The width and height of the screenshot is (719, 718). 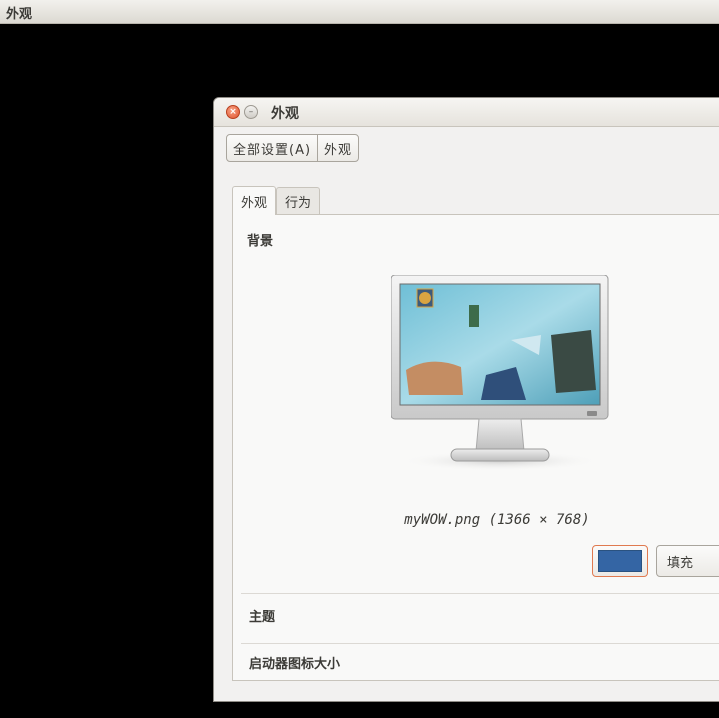 I want to click on wallpaper-filename: myWOW.png (1366 × 768), so click(x=497, y=520).